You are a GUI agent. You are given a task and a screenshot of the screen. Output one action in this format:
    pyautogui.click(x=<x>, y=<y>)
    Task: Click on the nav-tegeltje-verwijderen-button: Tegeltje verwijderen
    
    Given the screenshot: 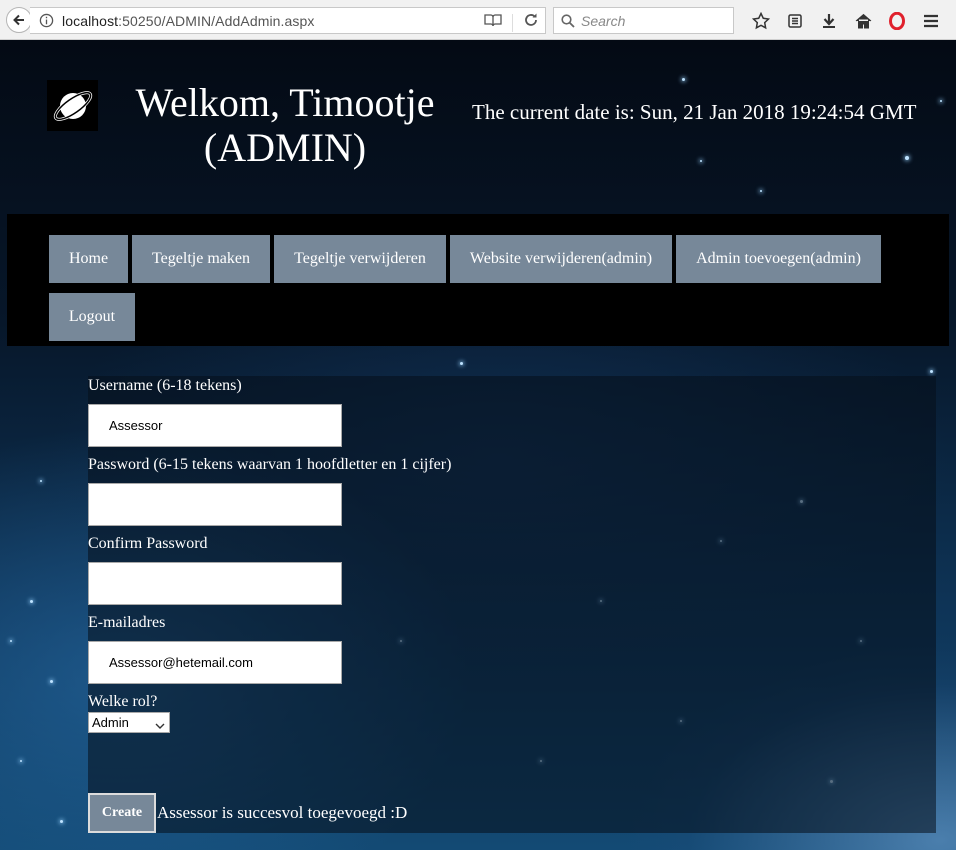 What is the action you would take?
    pyautogui.click(x=360, y=259)
    